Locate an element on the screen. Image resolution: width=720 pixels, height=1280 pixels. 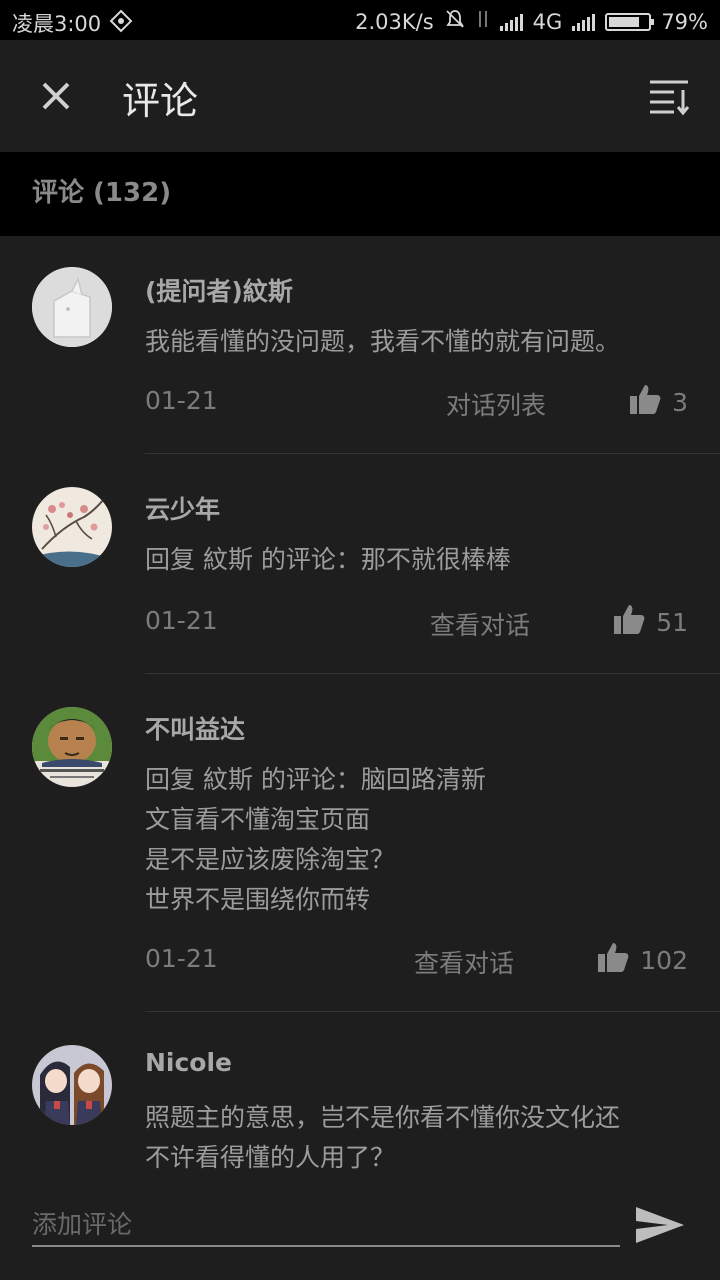
mute-icon is located at coordinates (455, 21).